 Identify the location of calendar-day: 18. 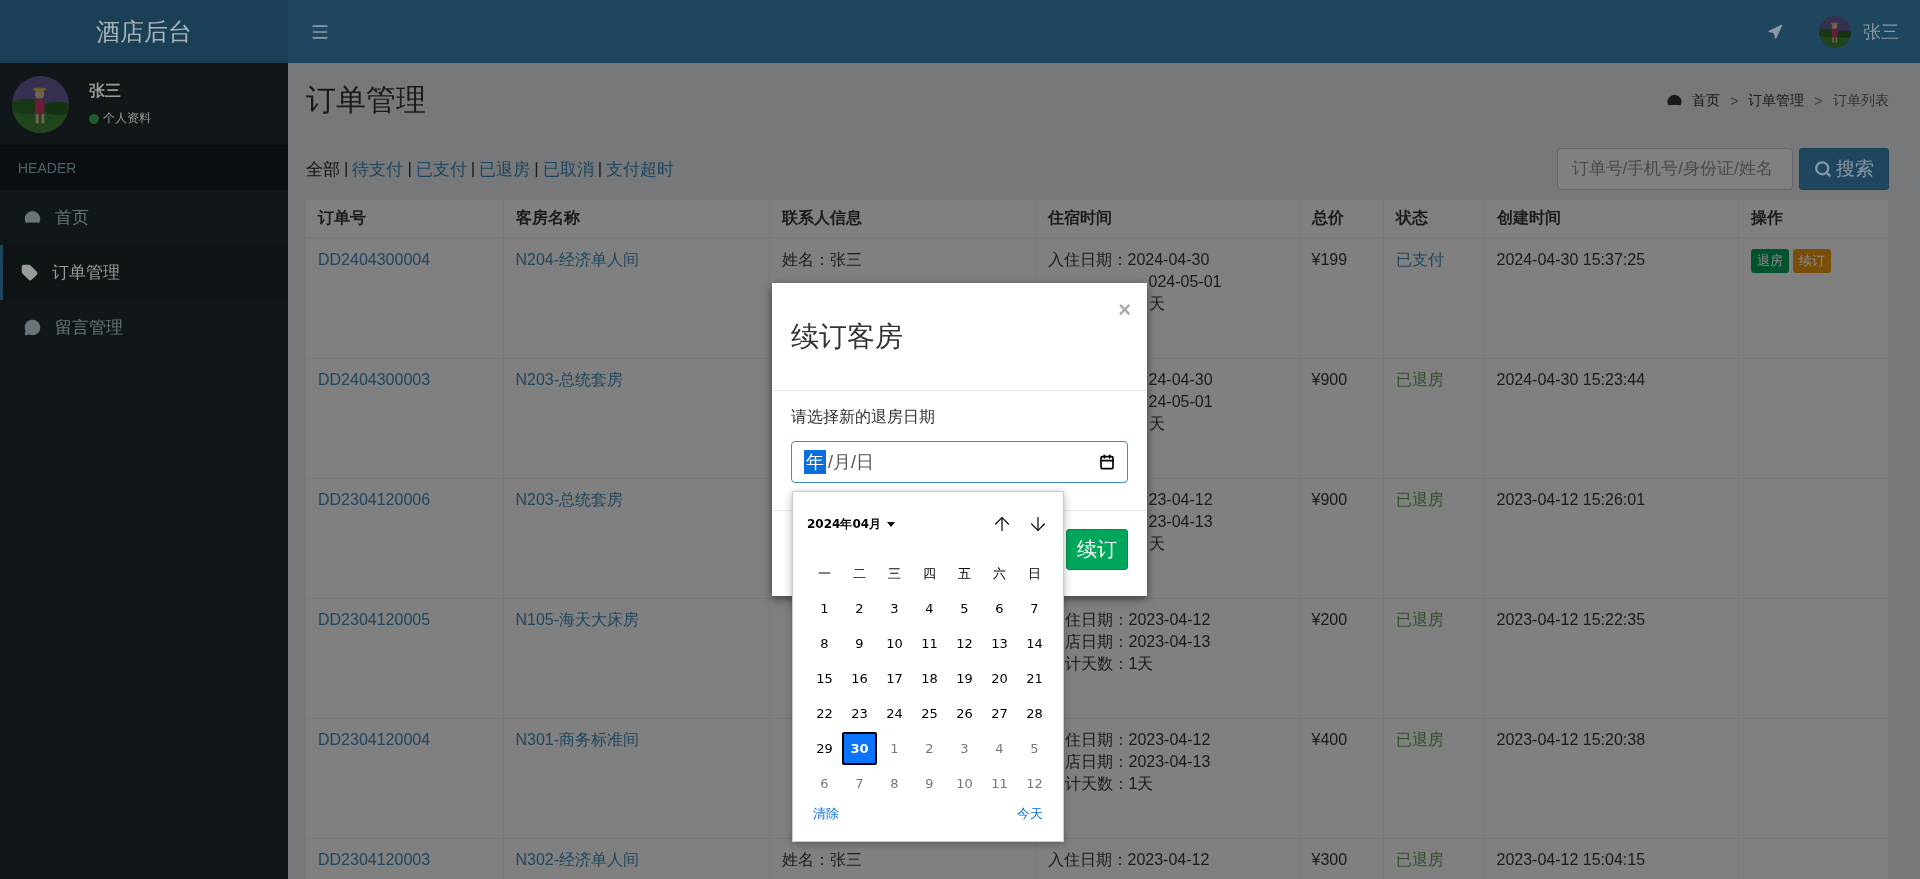
(929, 678).